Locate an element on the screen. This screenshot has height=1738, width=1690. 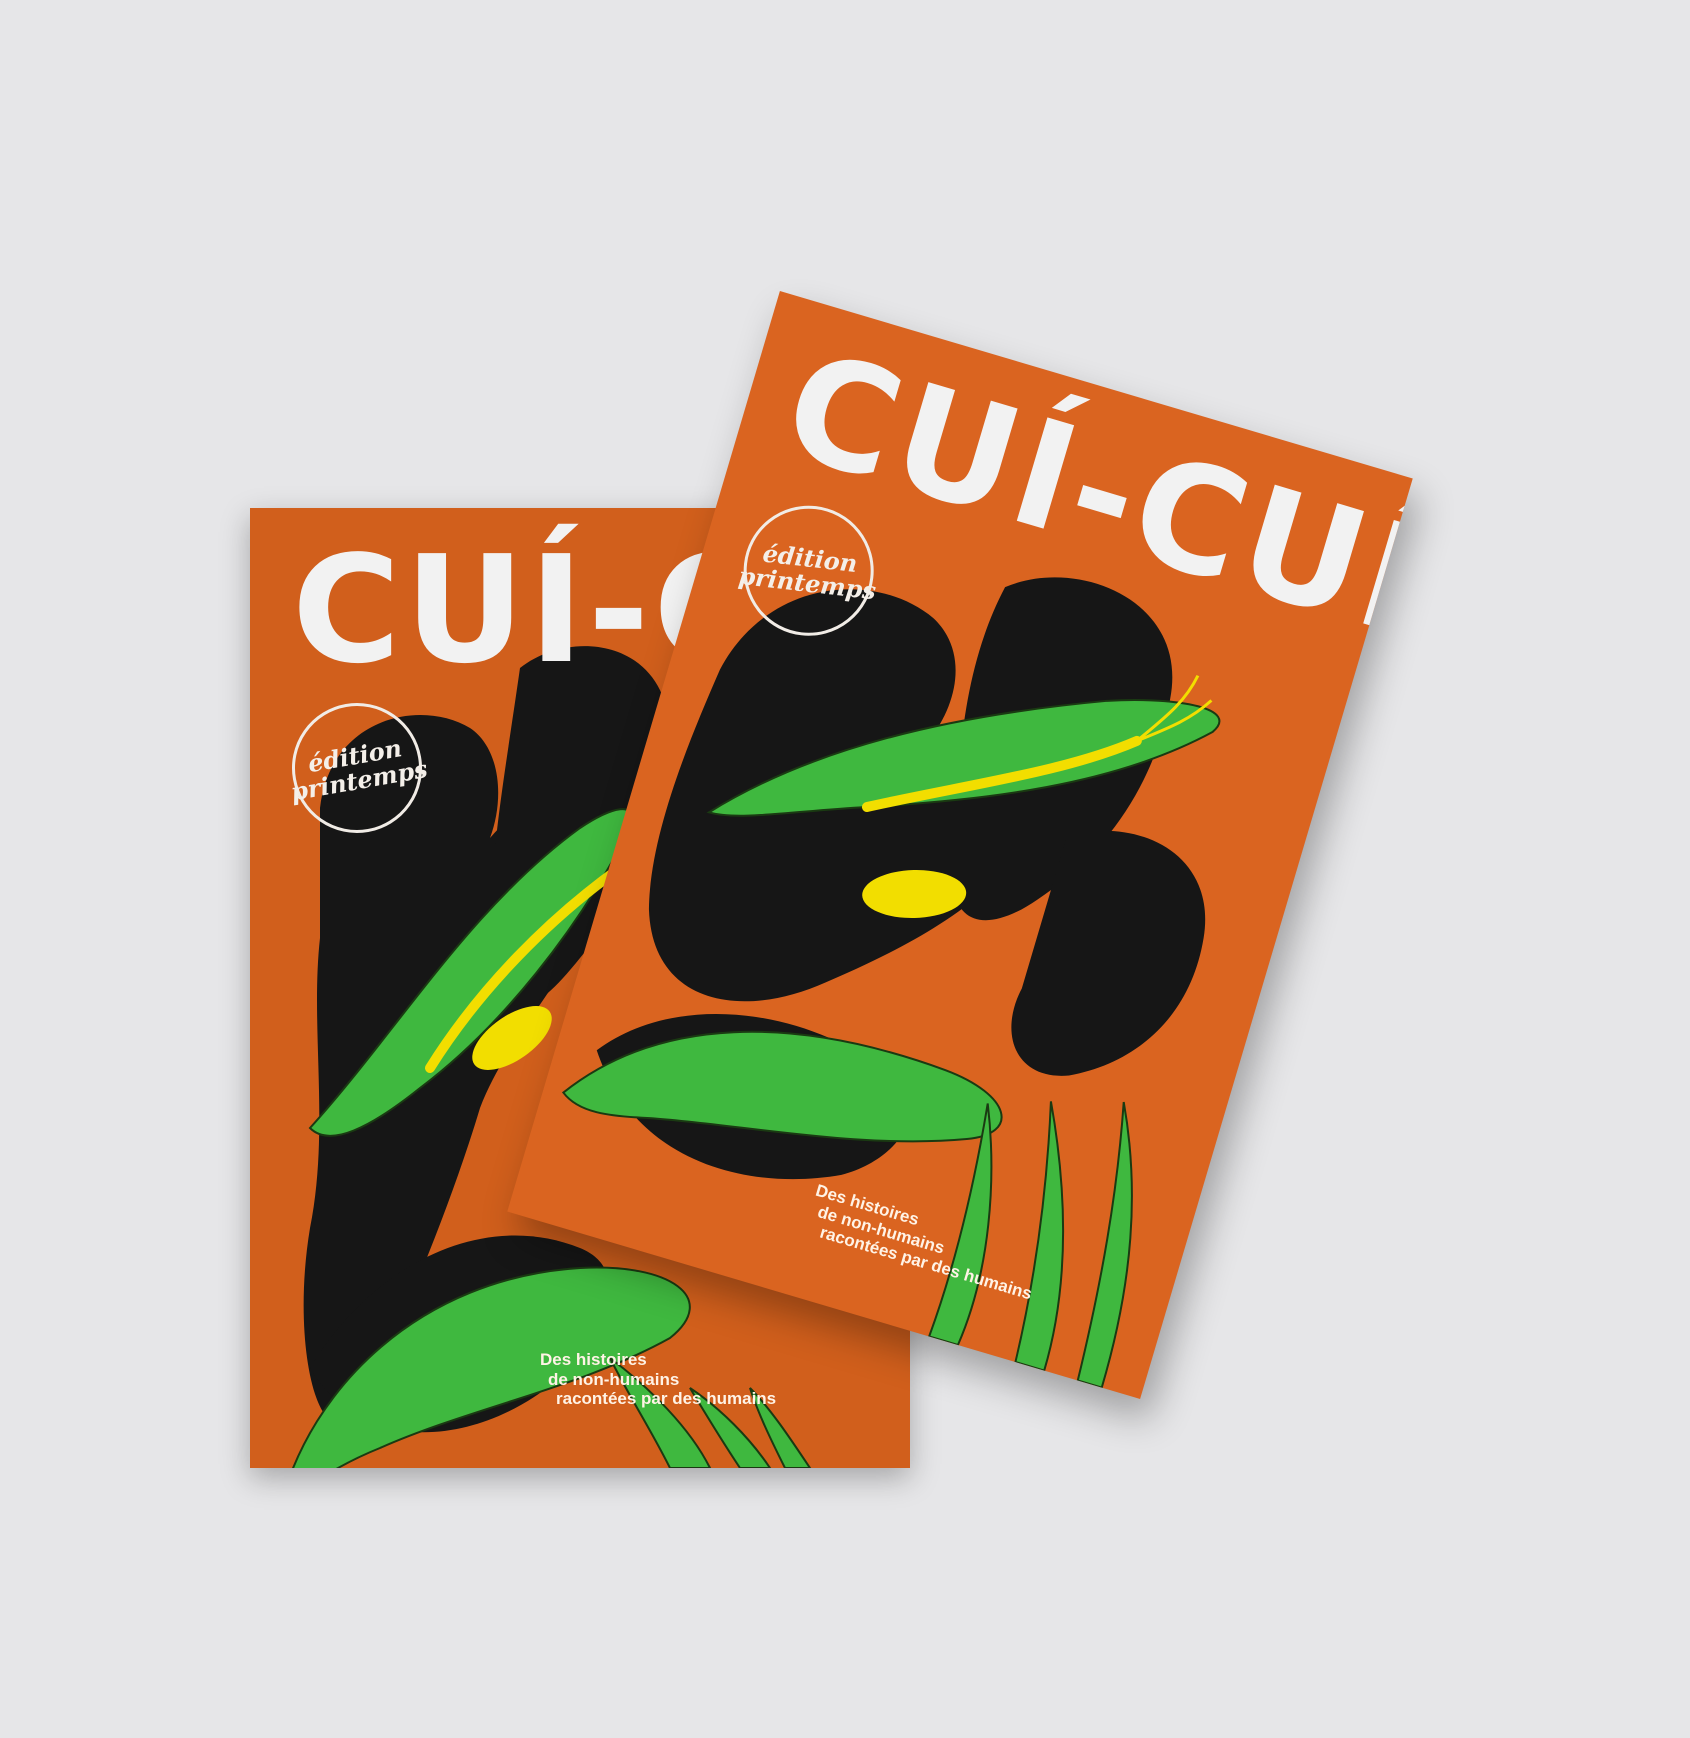
tagline-line-3: racontées par des humains is located at coordinates (666, 1399).